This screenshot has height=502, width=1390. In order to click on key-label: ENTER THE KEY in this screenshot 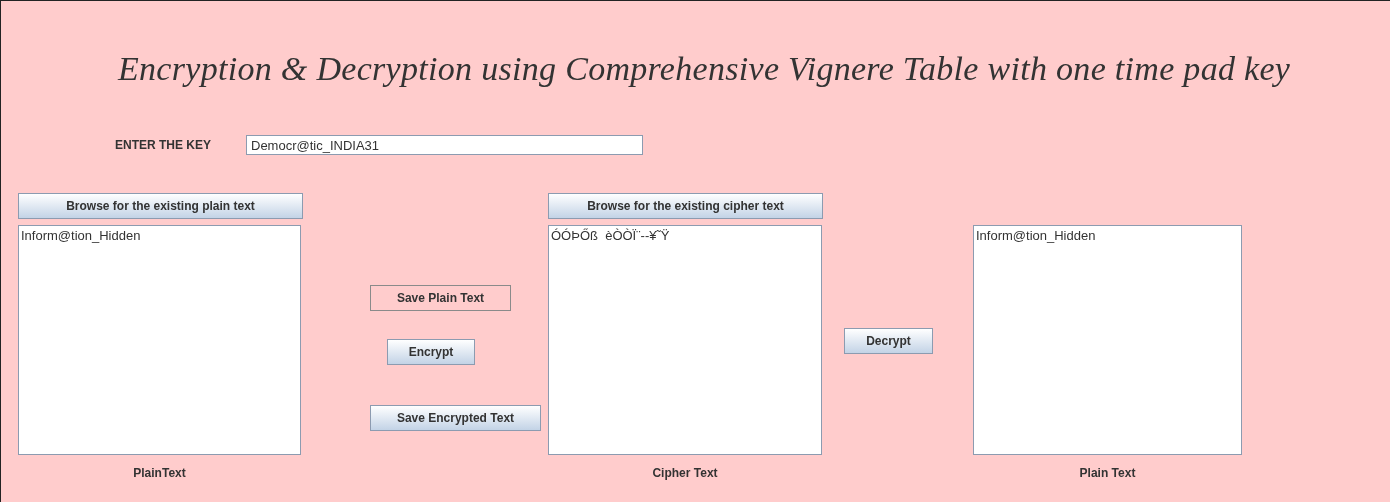, I will do `click(163, 145)`.